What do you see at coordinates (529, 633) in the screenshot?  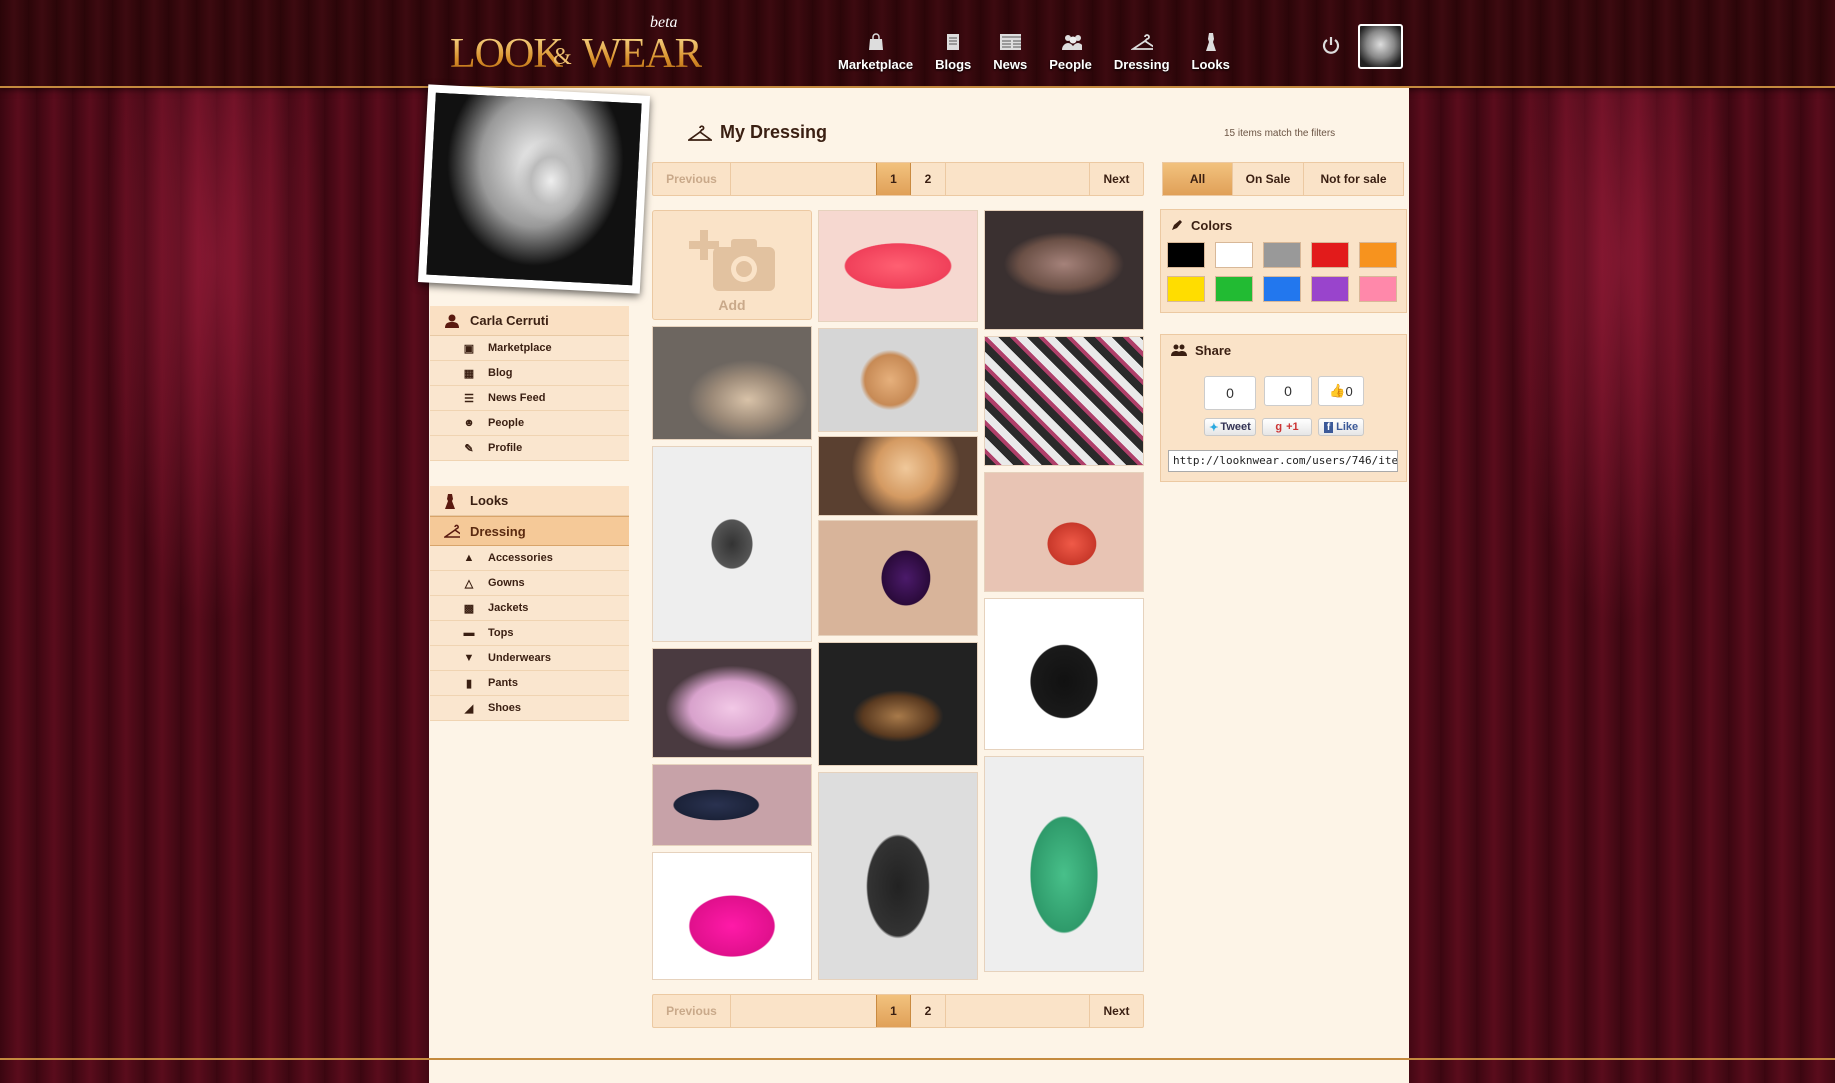 I see `sidebar-item-tops: ▬ Tops` at bounding box center [529, 633].